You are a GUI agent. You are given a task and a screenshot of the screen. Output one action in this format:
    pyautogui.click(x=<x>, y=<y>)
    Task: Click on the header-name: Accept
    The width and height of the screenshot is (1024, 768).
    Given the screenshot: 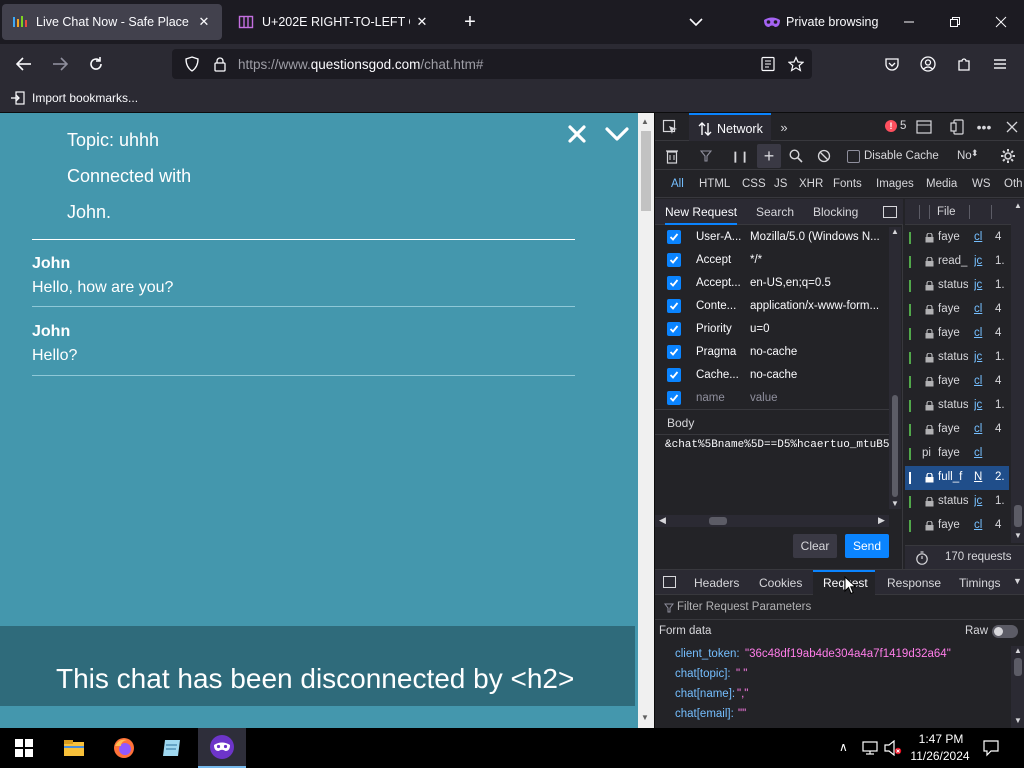 What is the action you would take?
    pyautogui.click(x=719, y=260)
    